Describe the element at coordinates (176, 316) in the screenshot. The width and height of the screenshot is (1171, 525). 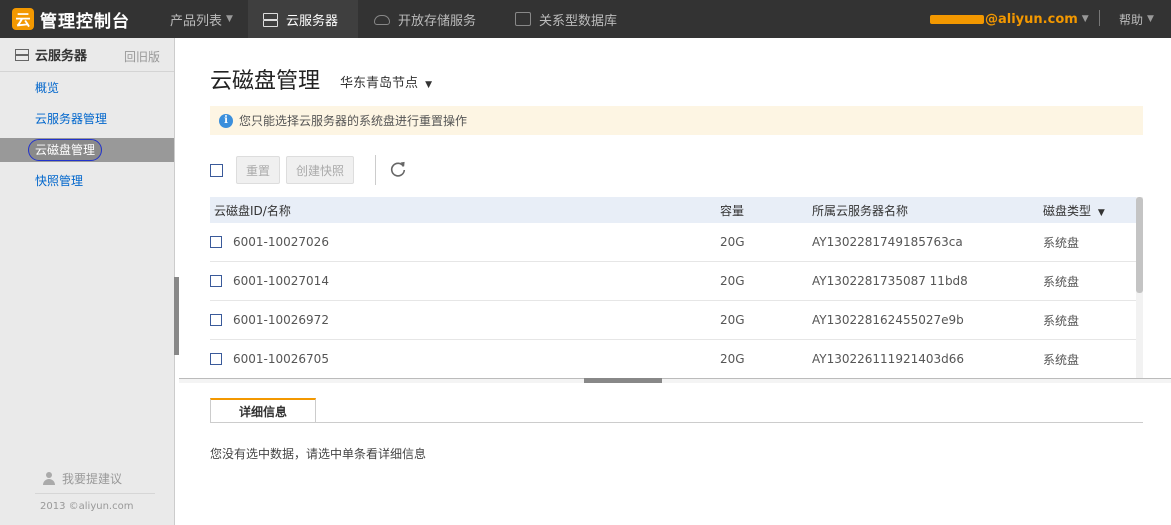
I see `sidebar-collapse-handle` at that location.